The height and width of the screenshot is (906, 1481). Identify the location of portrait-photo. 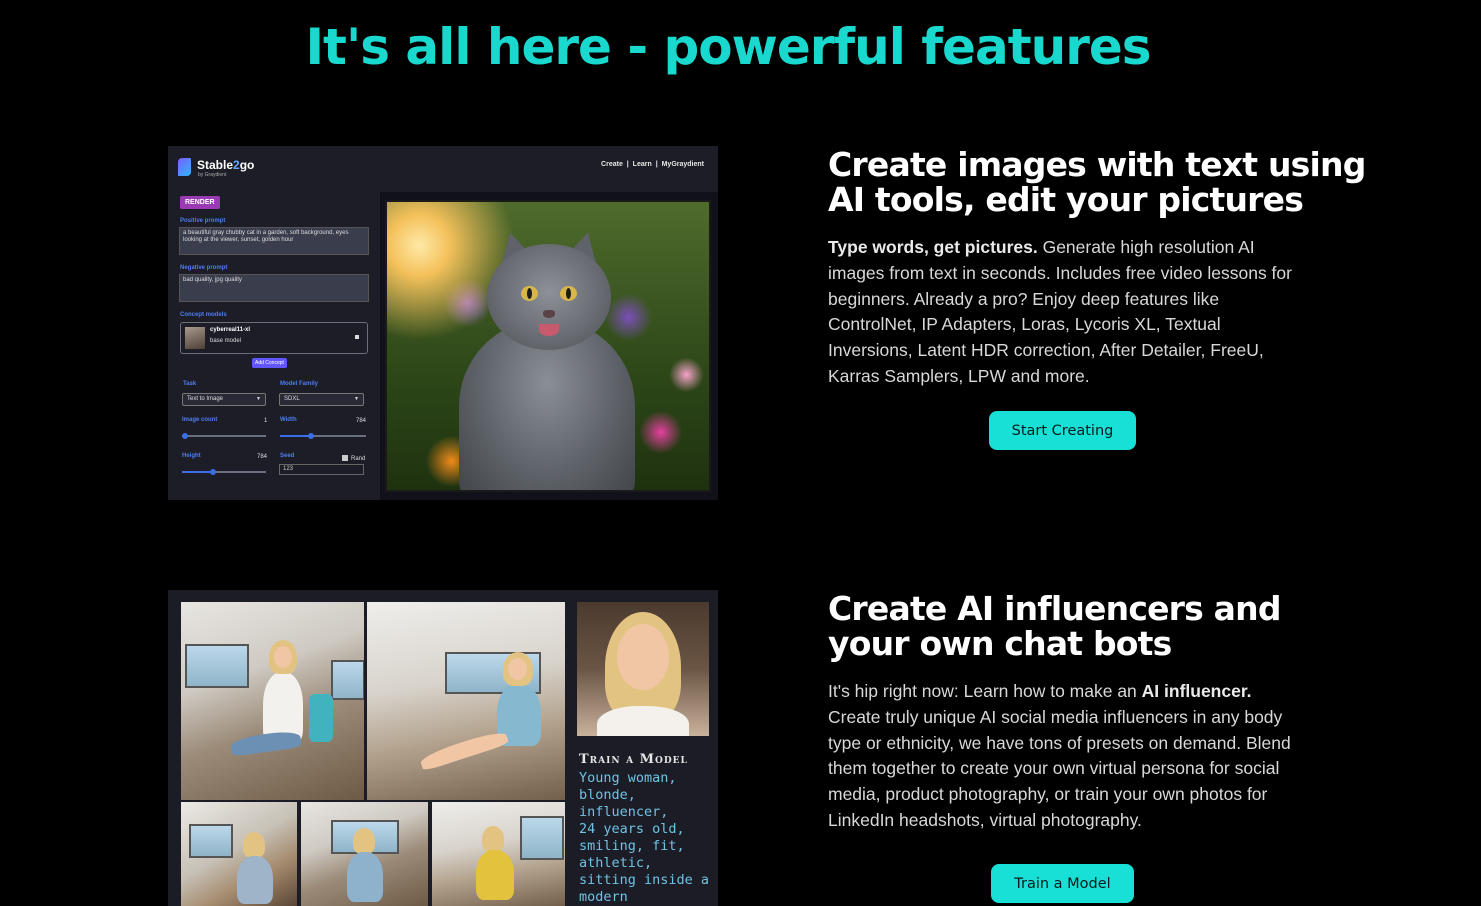
(643, 669).